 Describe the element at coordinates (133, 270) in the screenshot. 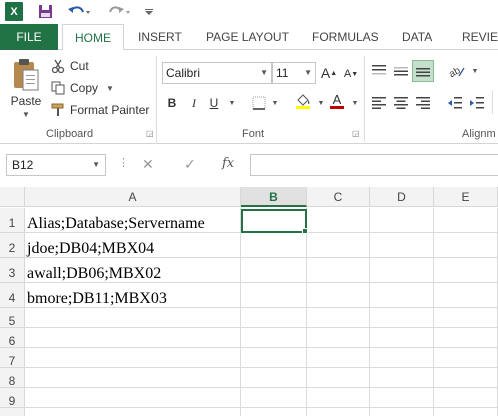

I see `cell-a3: awall;DB06;MBX02` at that location.